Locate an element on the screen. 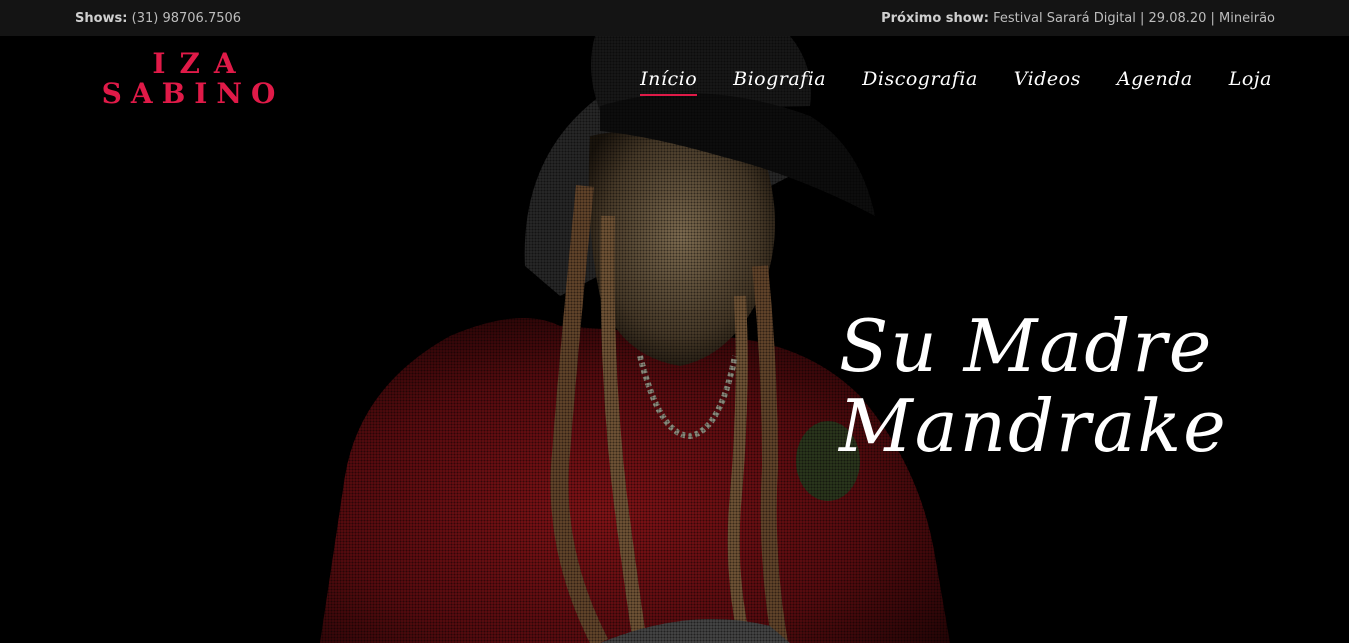 The image size is (1349, 643). shows-contact: Shows: (31) 98706.7506 is located at coordinates (158, 18).